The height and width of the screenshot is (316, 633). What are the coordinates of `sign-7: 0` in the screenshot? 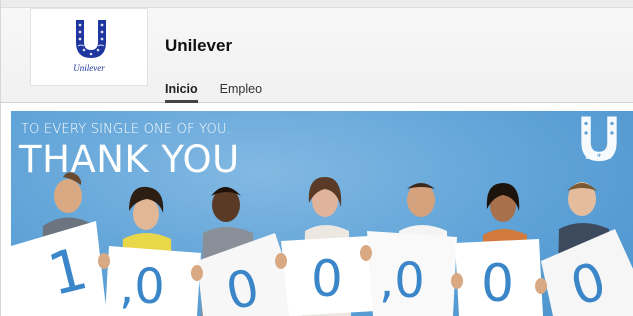 It's located at (587, 272).